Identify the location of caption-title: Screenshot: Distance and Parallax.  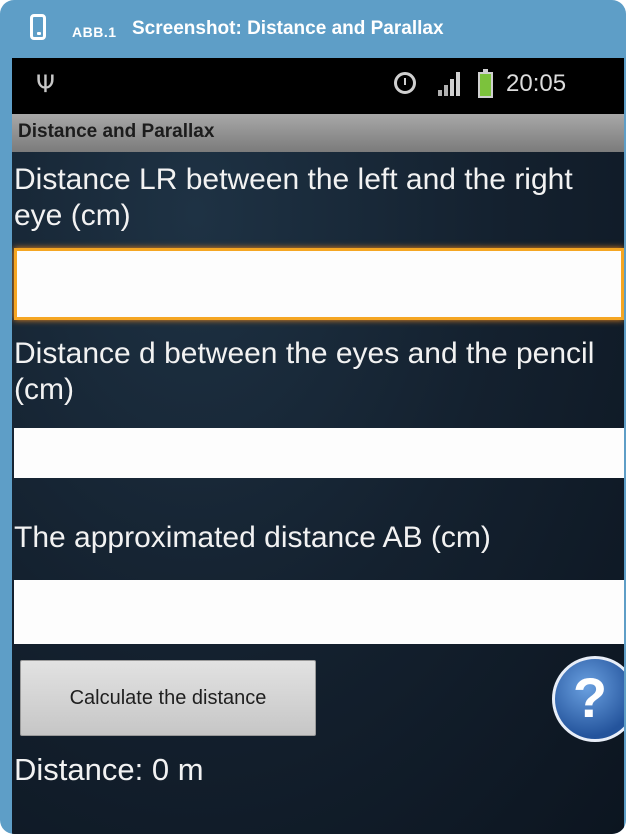
(288, 28).